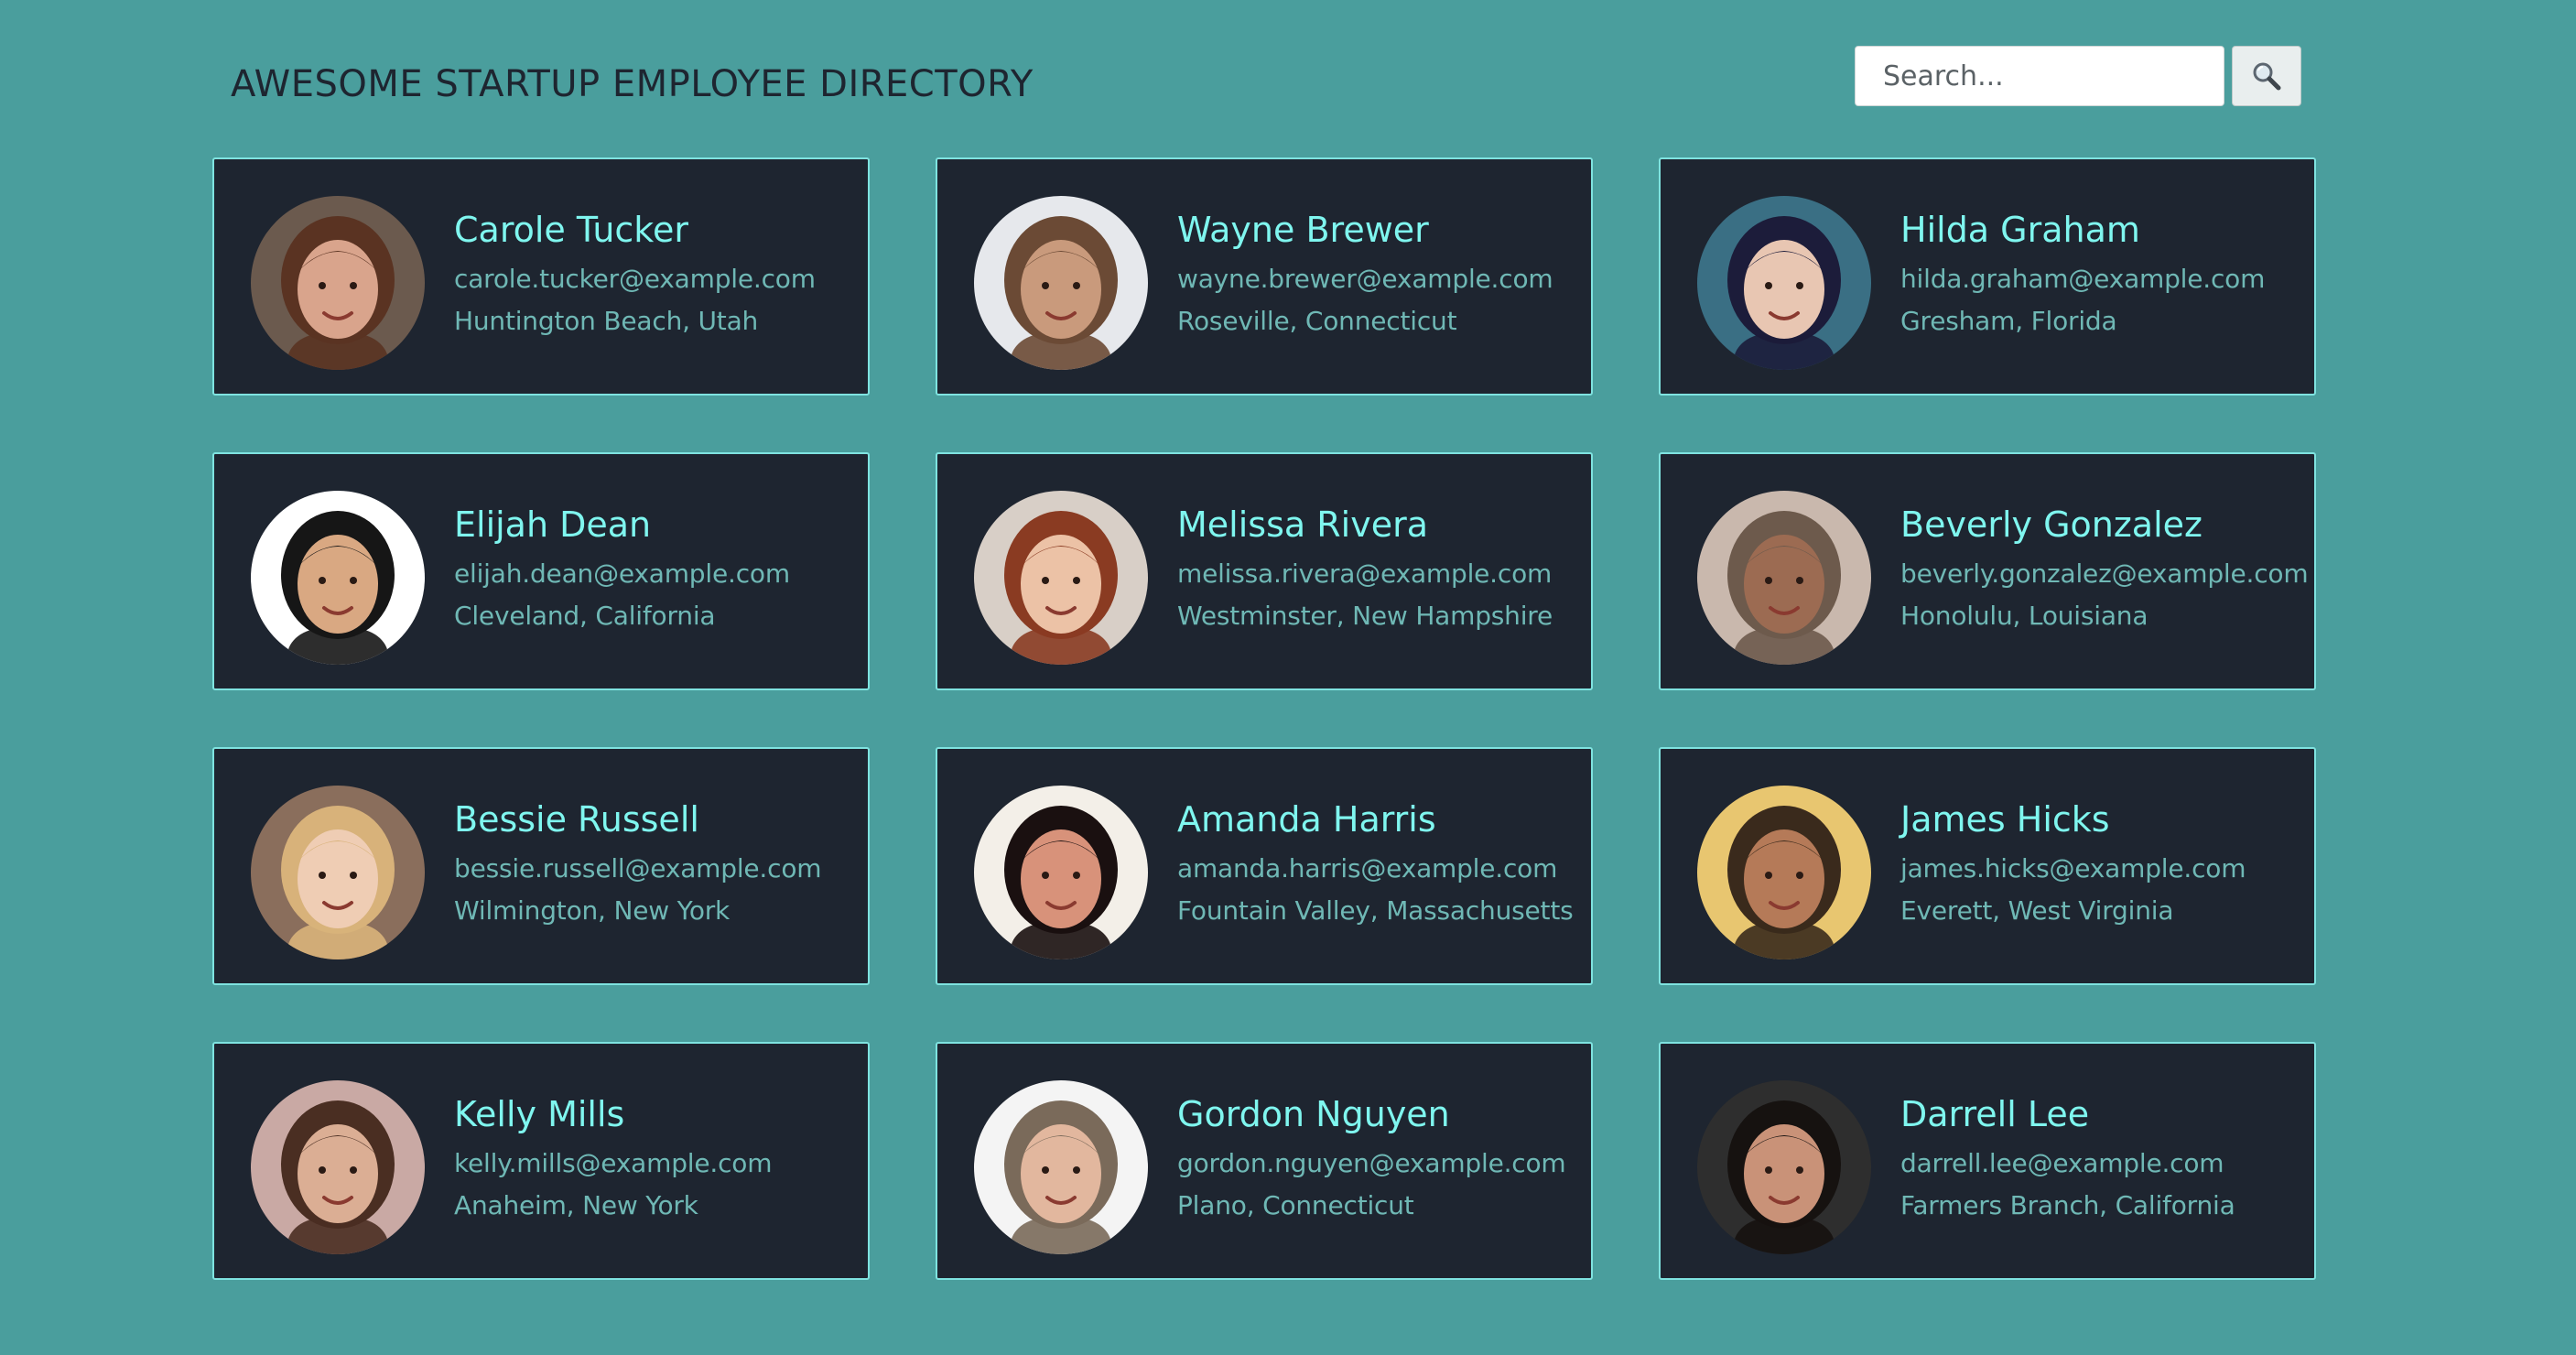 The height and width of the screenshot is (1355, 2576). Describe the element at coordinates (2067, 1205) in the screenshot. I see `employee-location: Farmers Branch, California` at that location.